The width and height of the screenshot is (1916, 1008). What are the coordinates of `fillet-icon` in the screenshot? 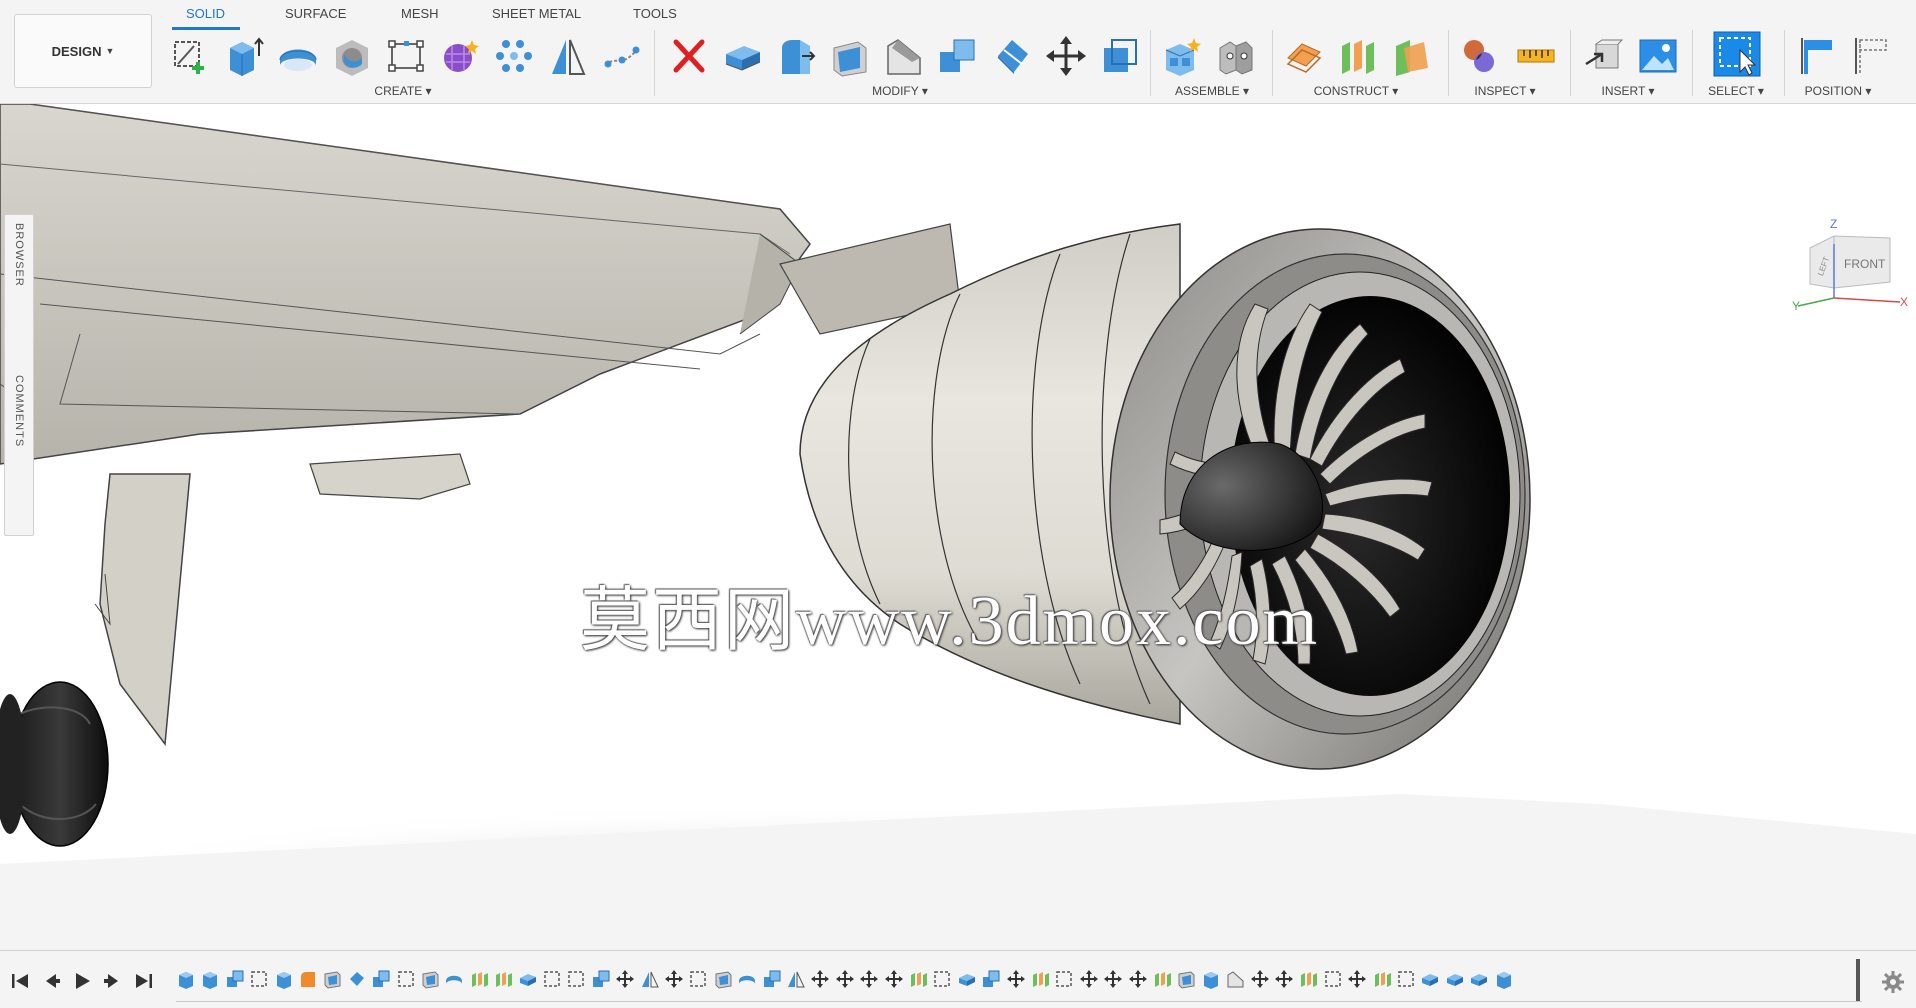 It's located at (796, 56).